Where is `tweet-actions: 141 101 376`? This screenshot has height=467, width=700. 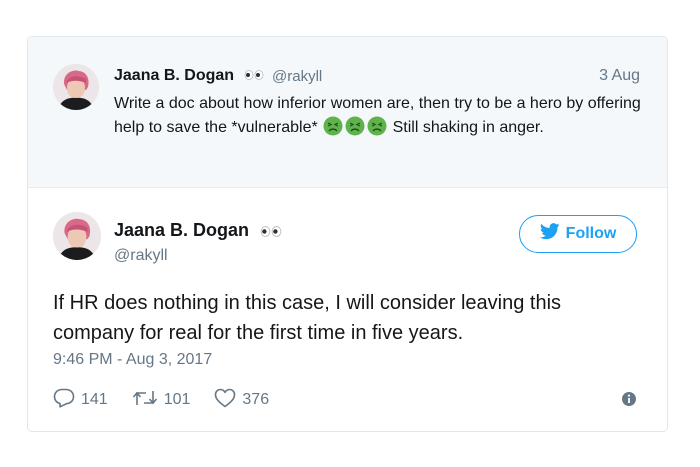
tweet-actions: 141 101 376 is located at coordinates (173, 400).